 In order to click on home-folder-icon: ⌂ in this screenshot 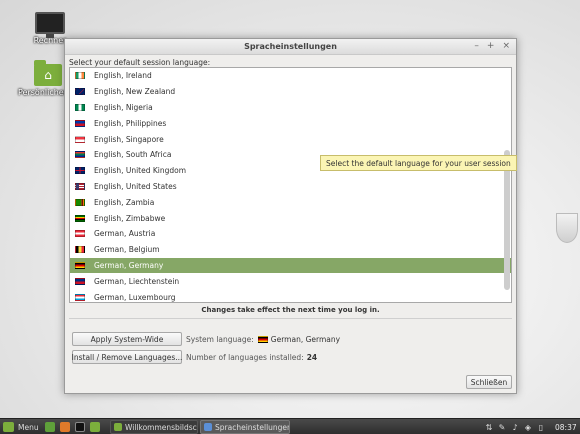, I will do `click(48, 73)`.